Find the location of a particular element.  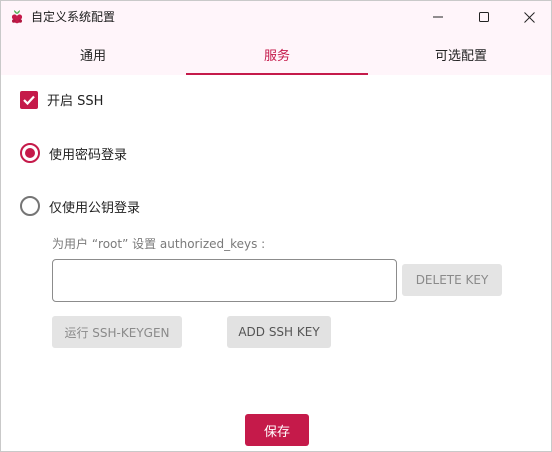

close-button is located at coordinates (528, 17).